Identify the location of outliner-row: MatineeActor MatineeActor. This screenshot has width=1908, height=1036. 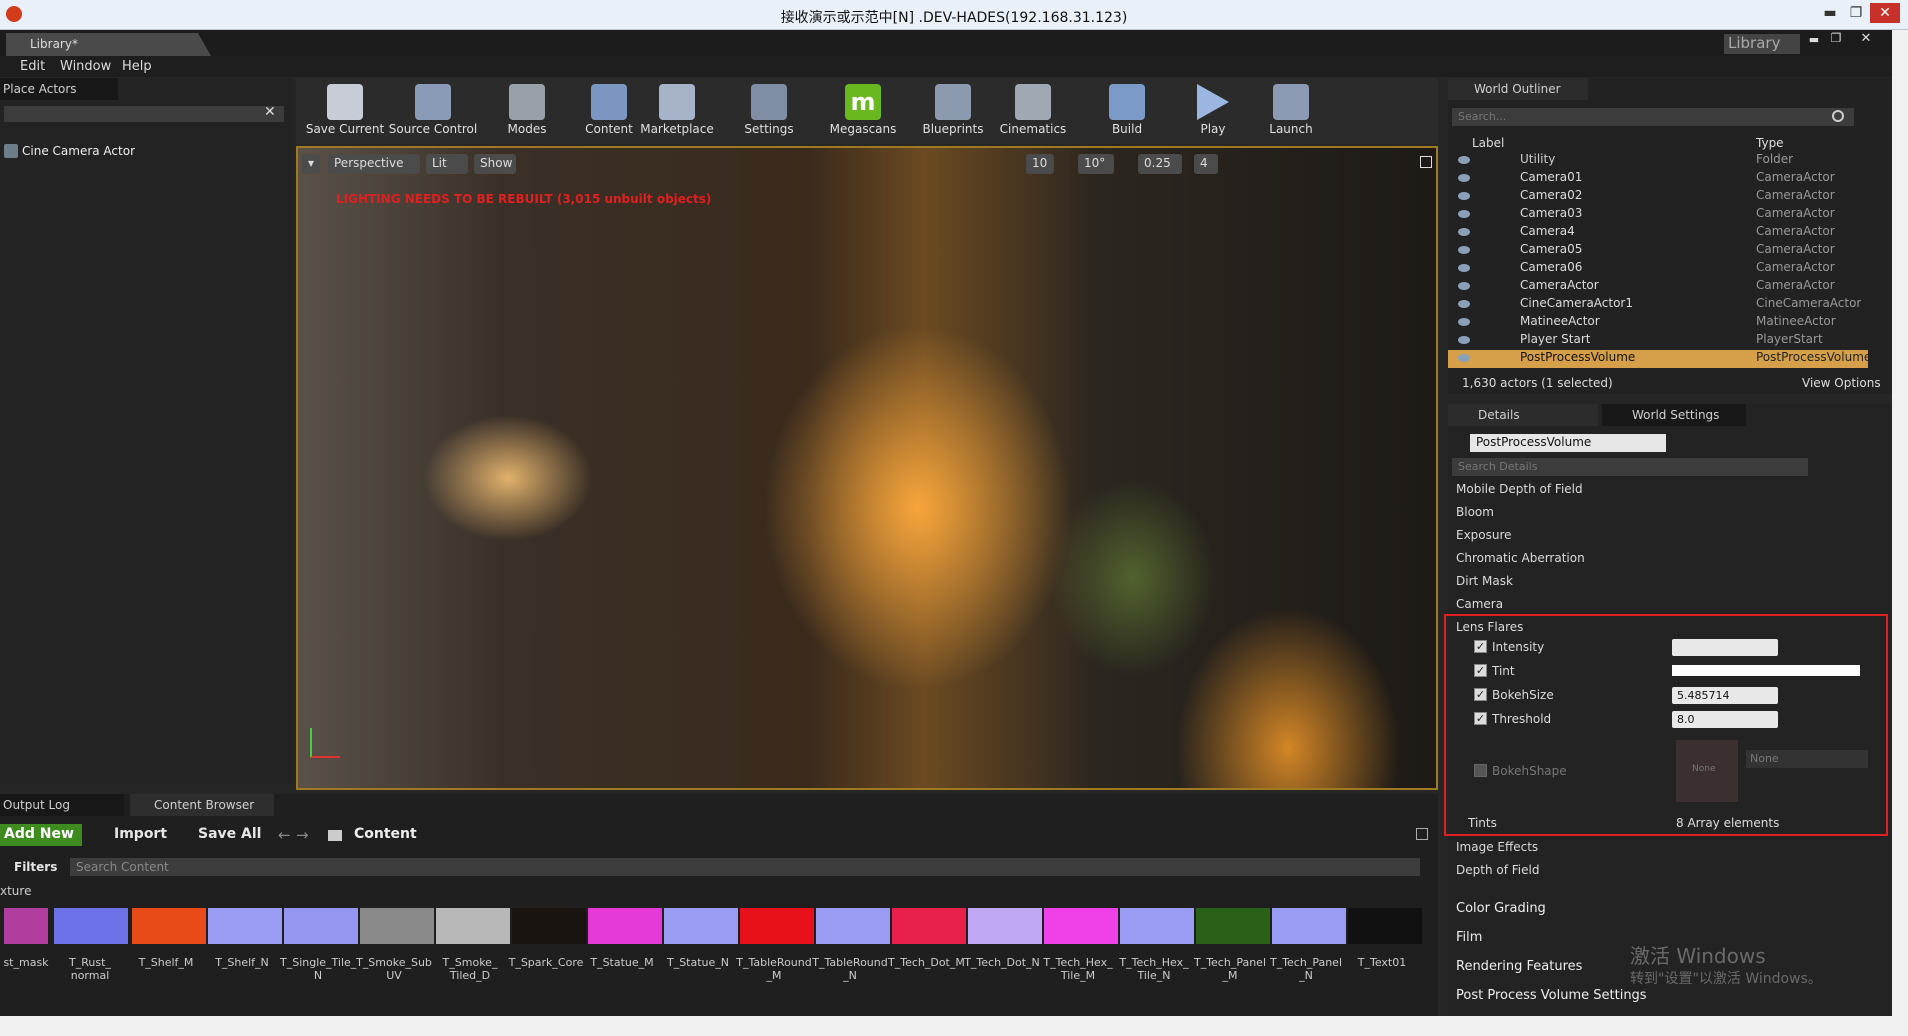
(1670, 323).